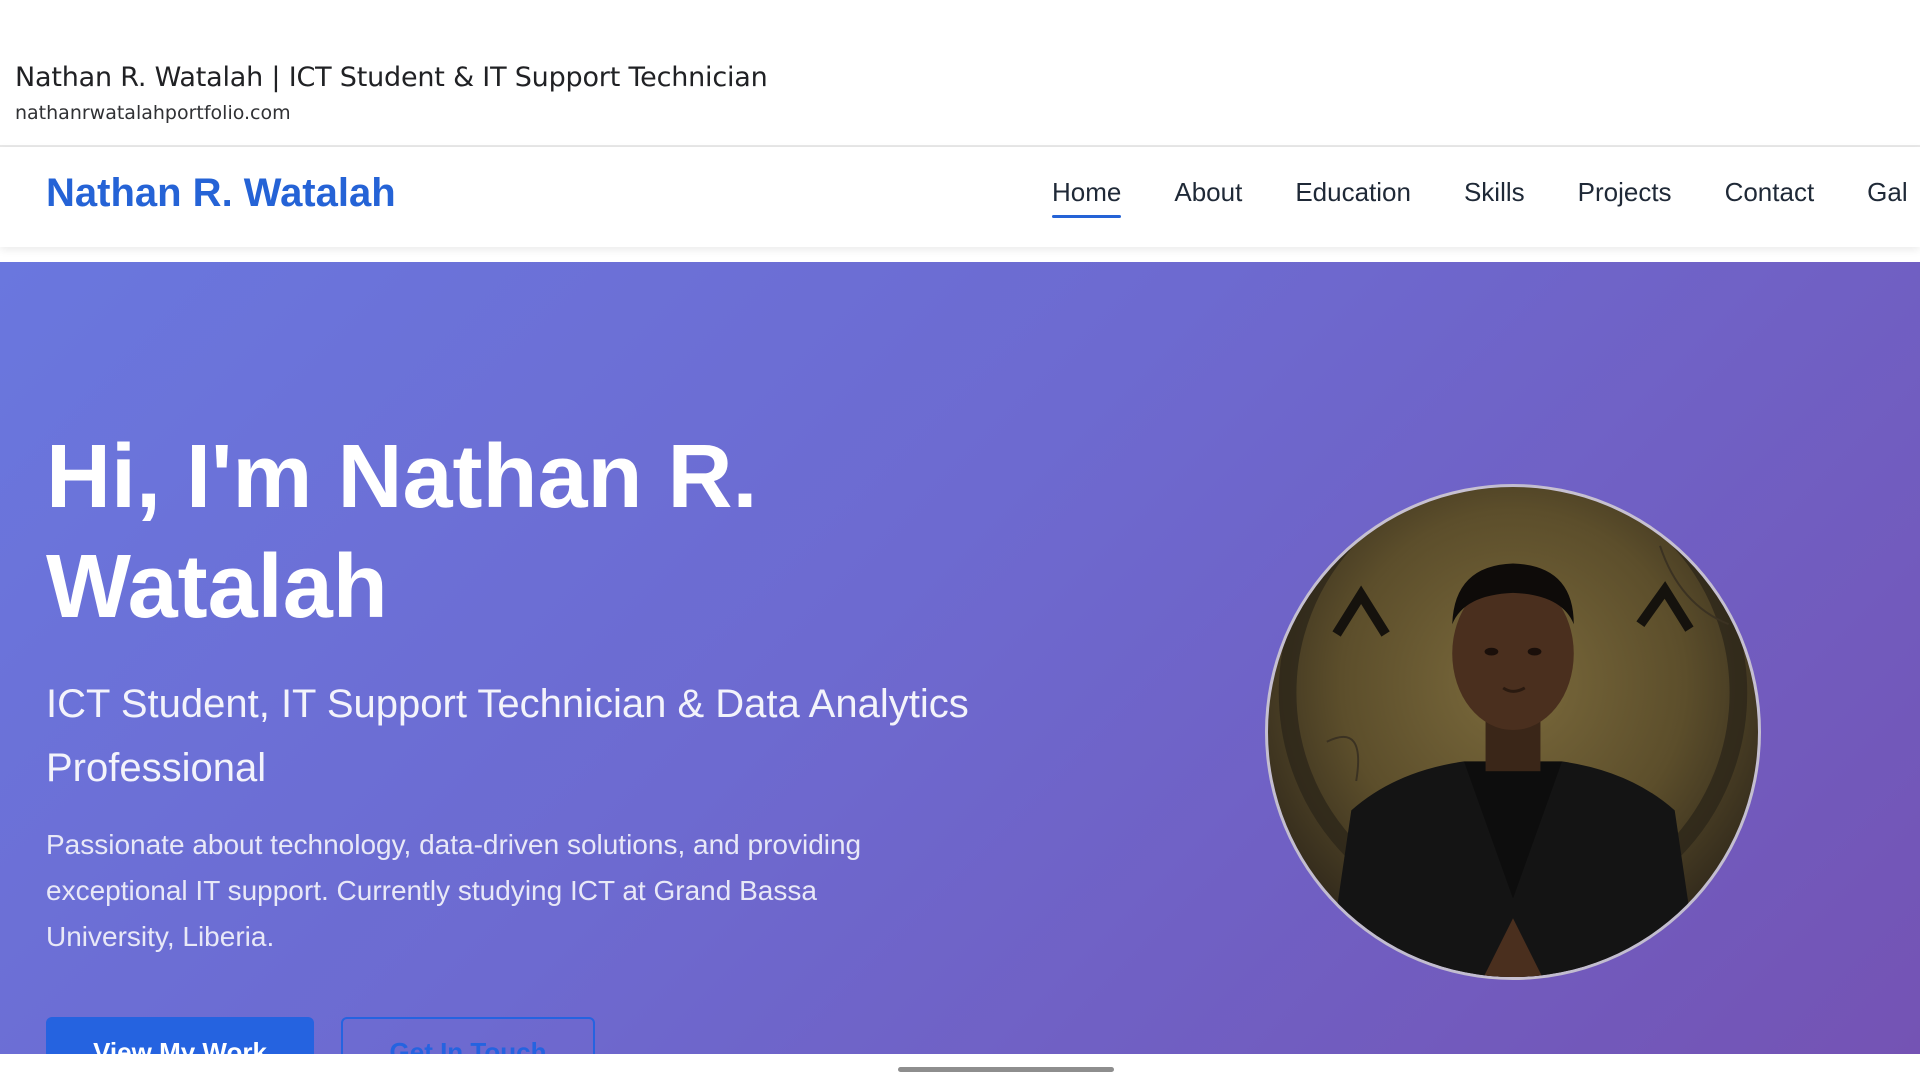 The image size is (1920, 1080). What do you see at coordinates (1208, 197) in the screenshot?
I see `nav-link-about: About` at bounding box center [1208, 197].